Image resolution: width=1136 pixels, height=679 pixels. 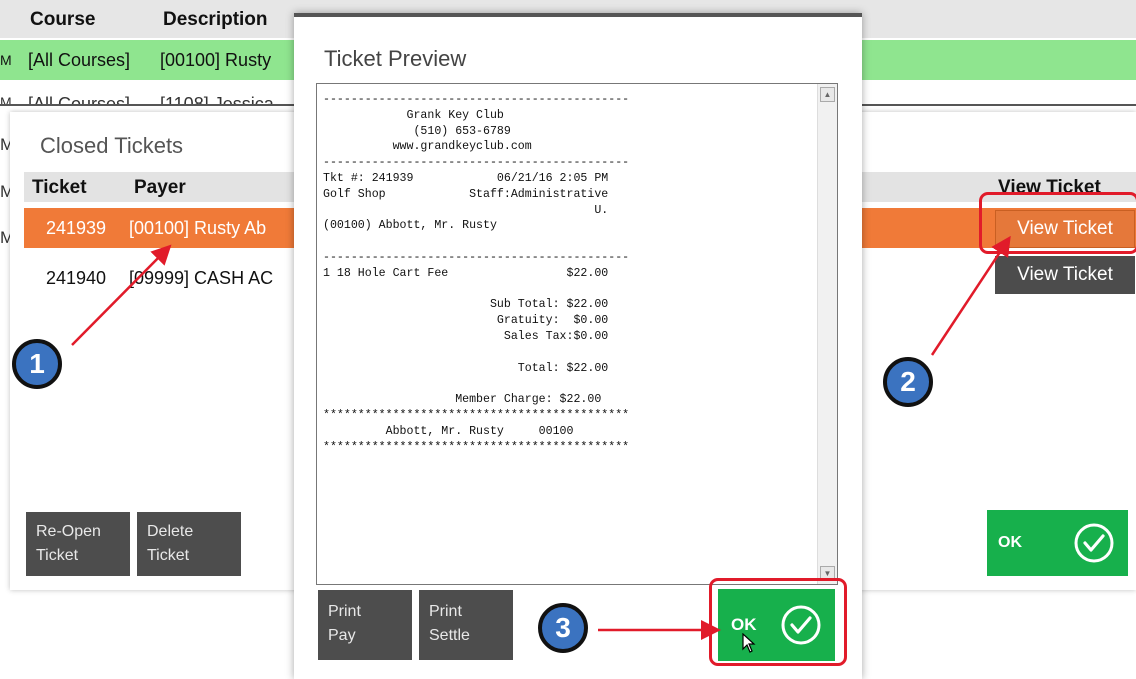 I want to click on scroll-up-arrow-icon: ▲, so click(x=827, y=94).